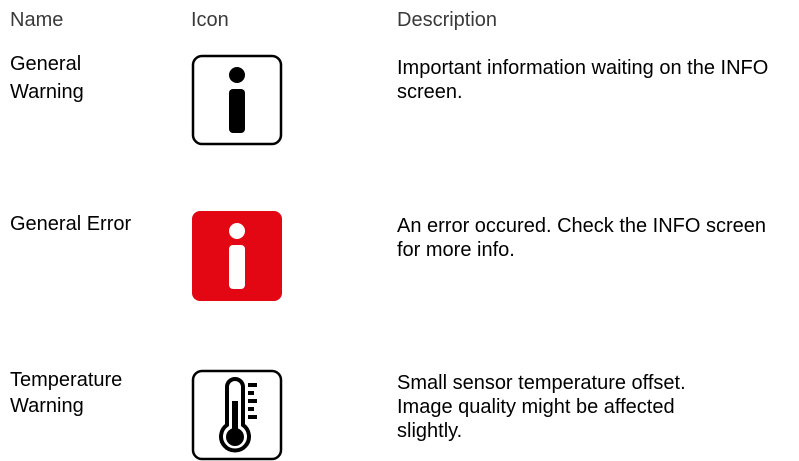 This screenshot has height=461, width=799. What do you see at coordinates (47, 78) in the screenshot?
I see `row-name: General Warning` at bounding box center [47, 78].